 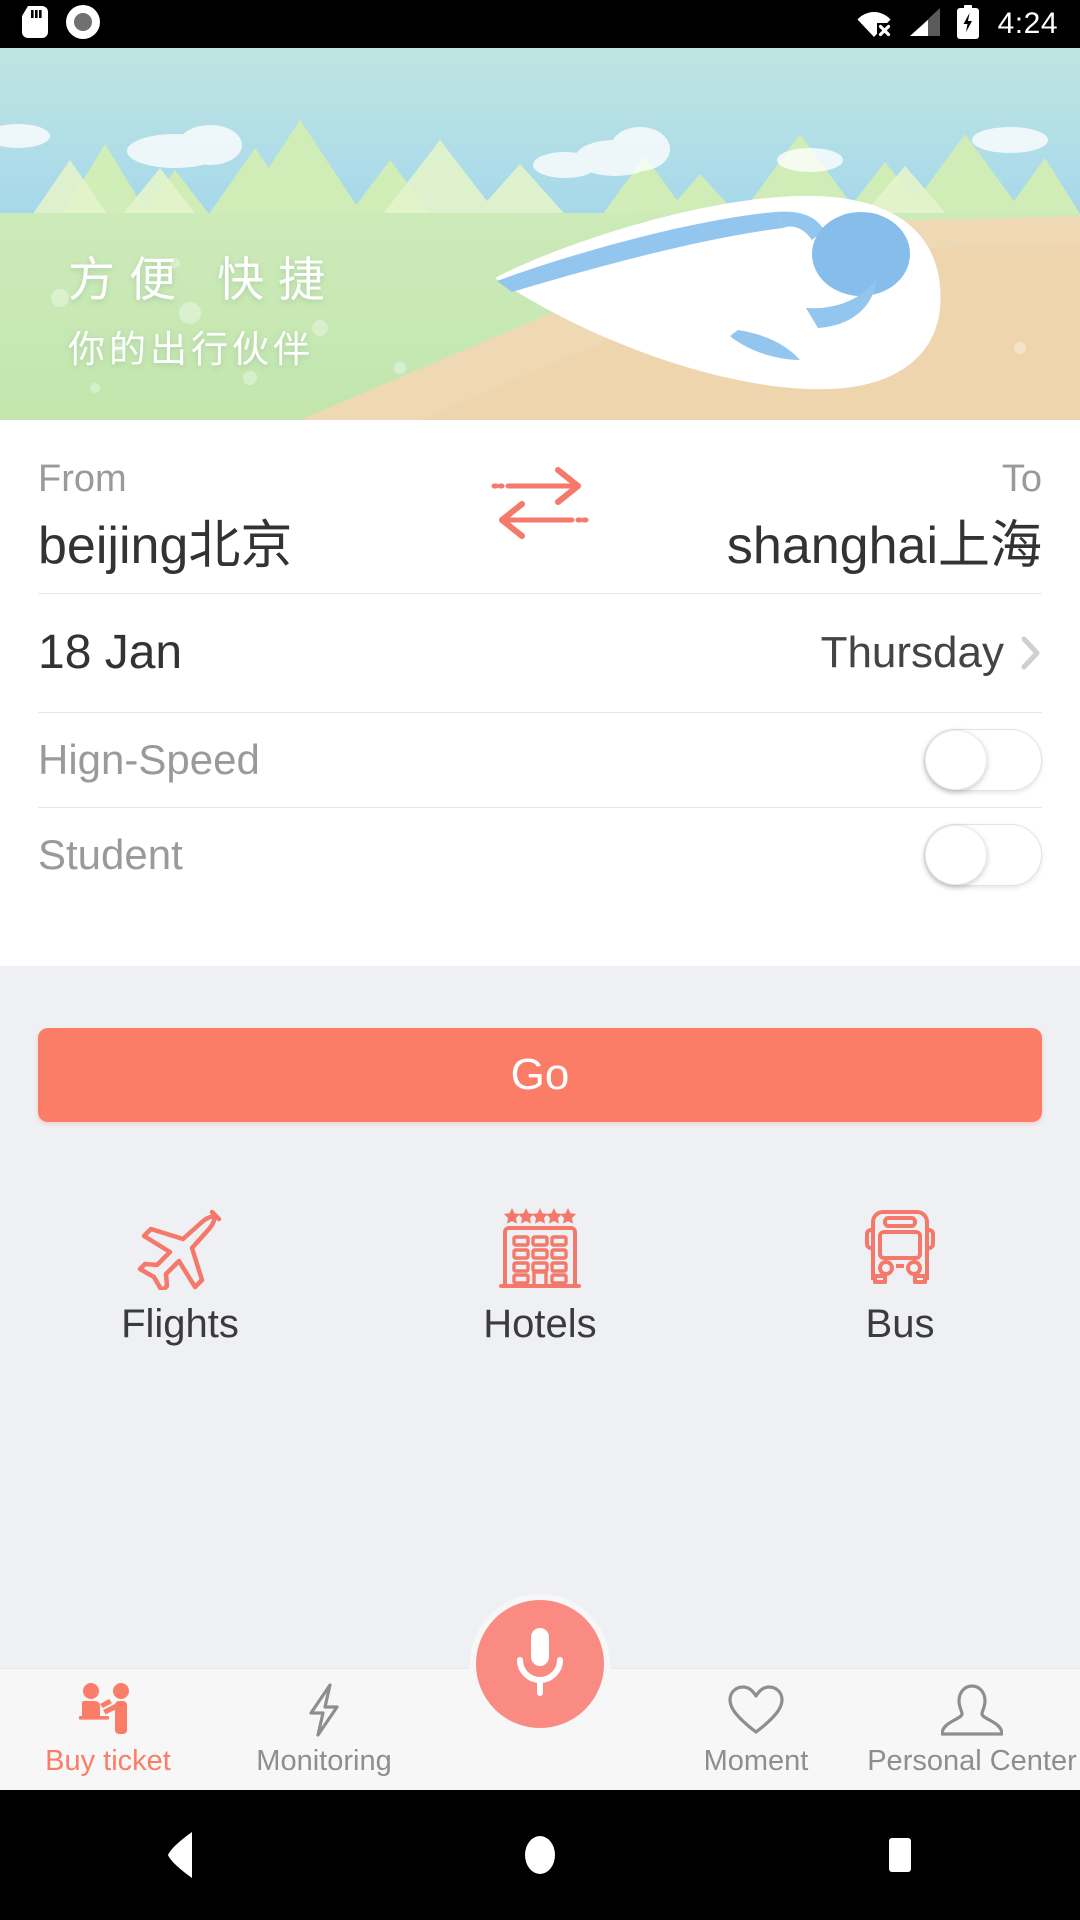 What do you see at coordinates (540, 1324) in the screenshot?
I see `shortcut-label: Hotels` at bounding box center [540, 1324].